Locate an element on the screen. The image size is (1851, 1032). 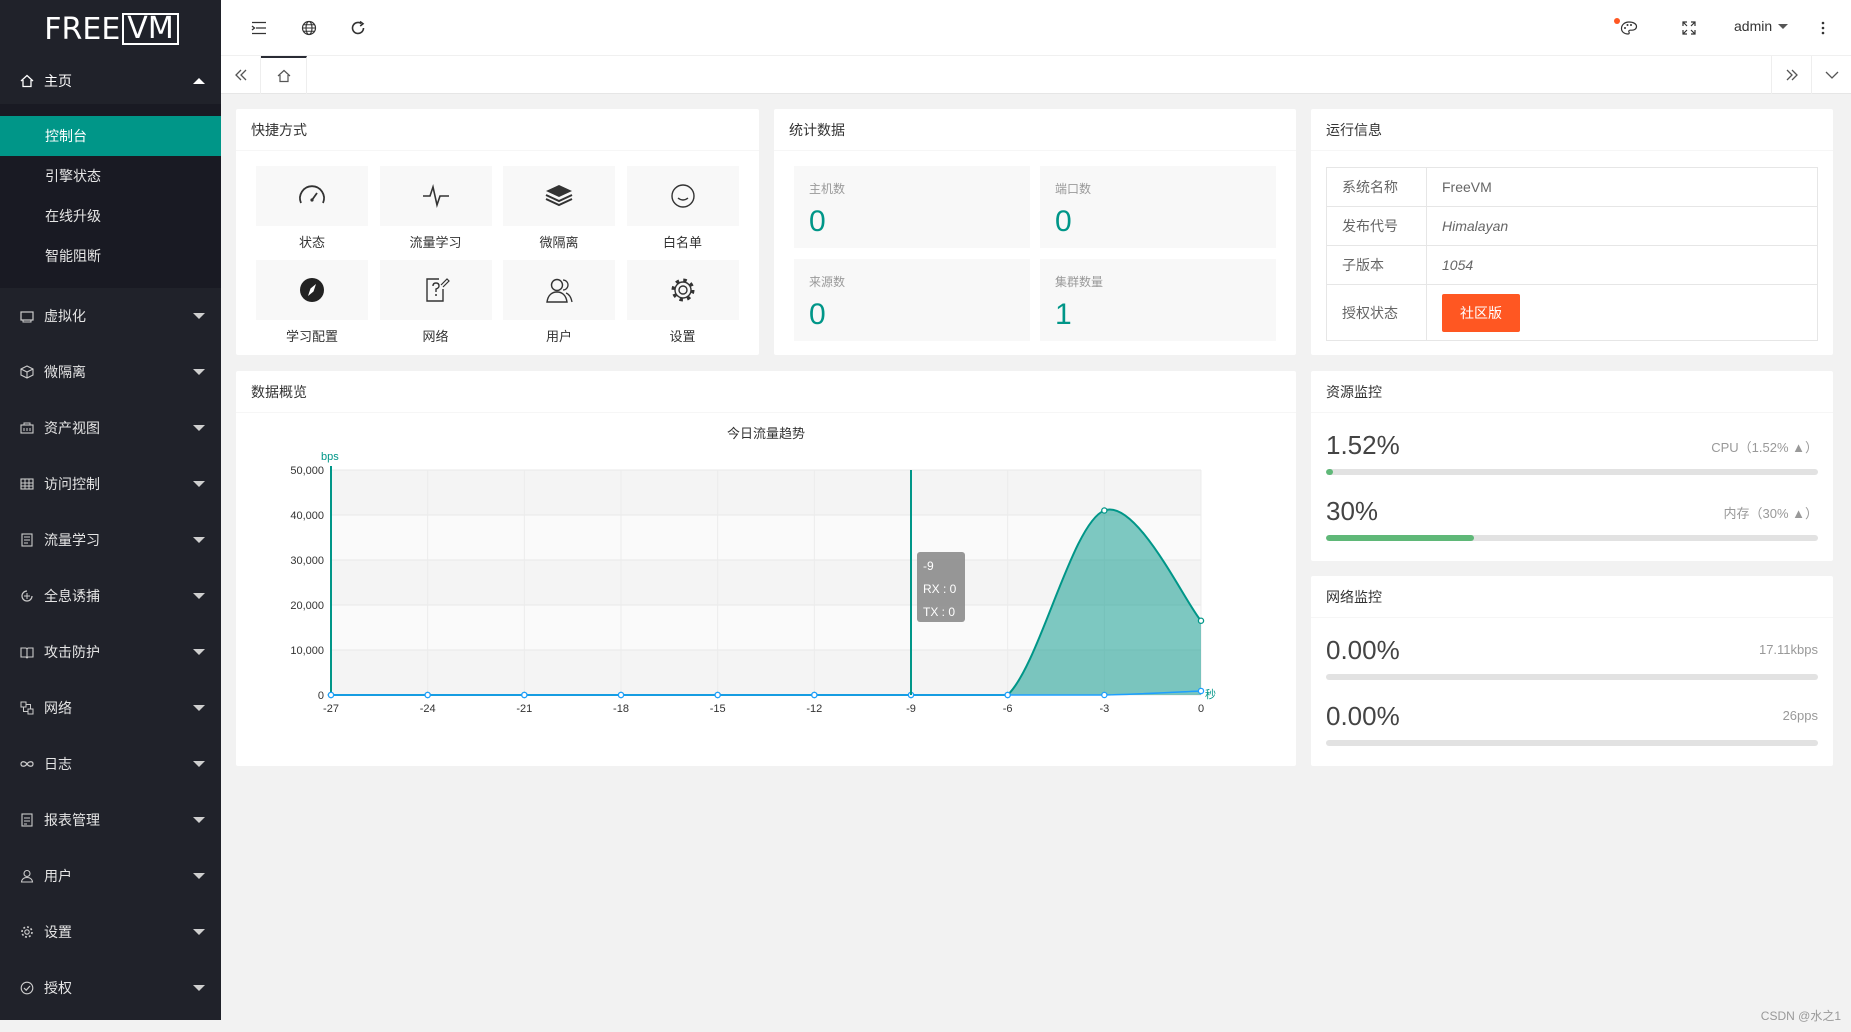
home-icon is located at coordinates (27, 81).